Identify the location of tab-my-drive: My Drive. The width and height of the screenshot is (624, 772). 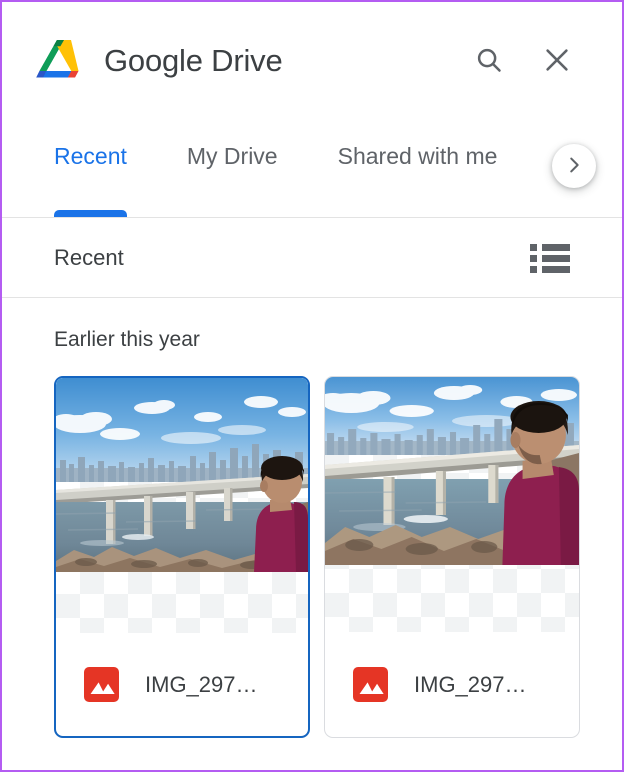
(232, 168).